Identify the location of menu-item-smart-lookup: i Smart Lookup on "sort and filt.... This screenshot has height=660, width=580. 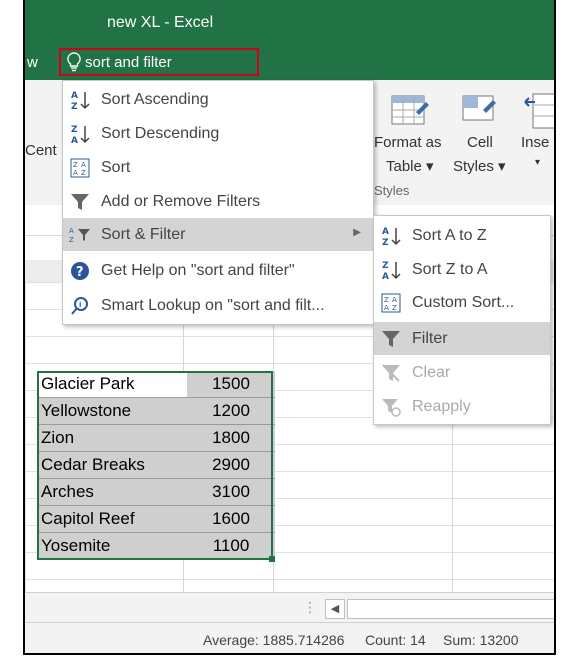
(218, 305).